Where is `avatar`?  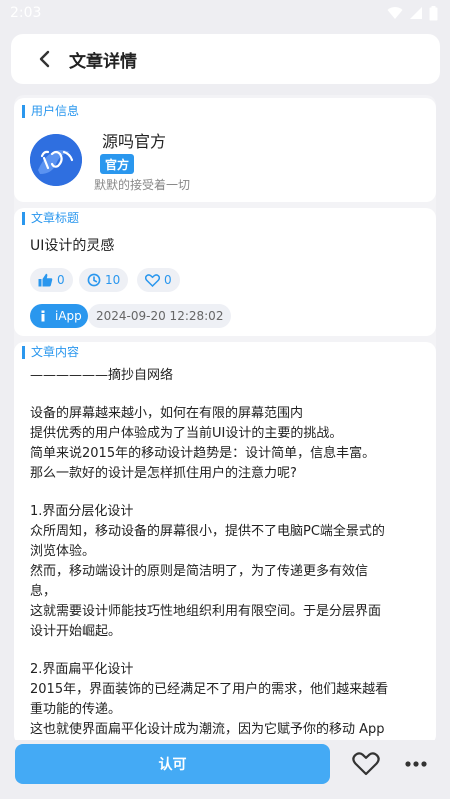 avatar is located at coordinates (56, 160).